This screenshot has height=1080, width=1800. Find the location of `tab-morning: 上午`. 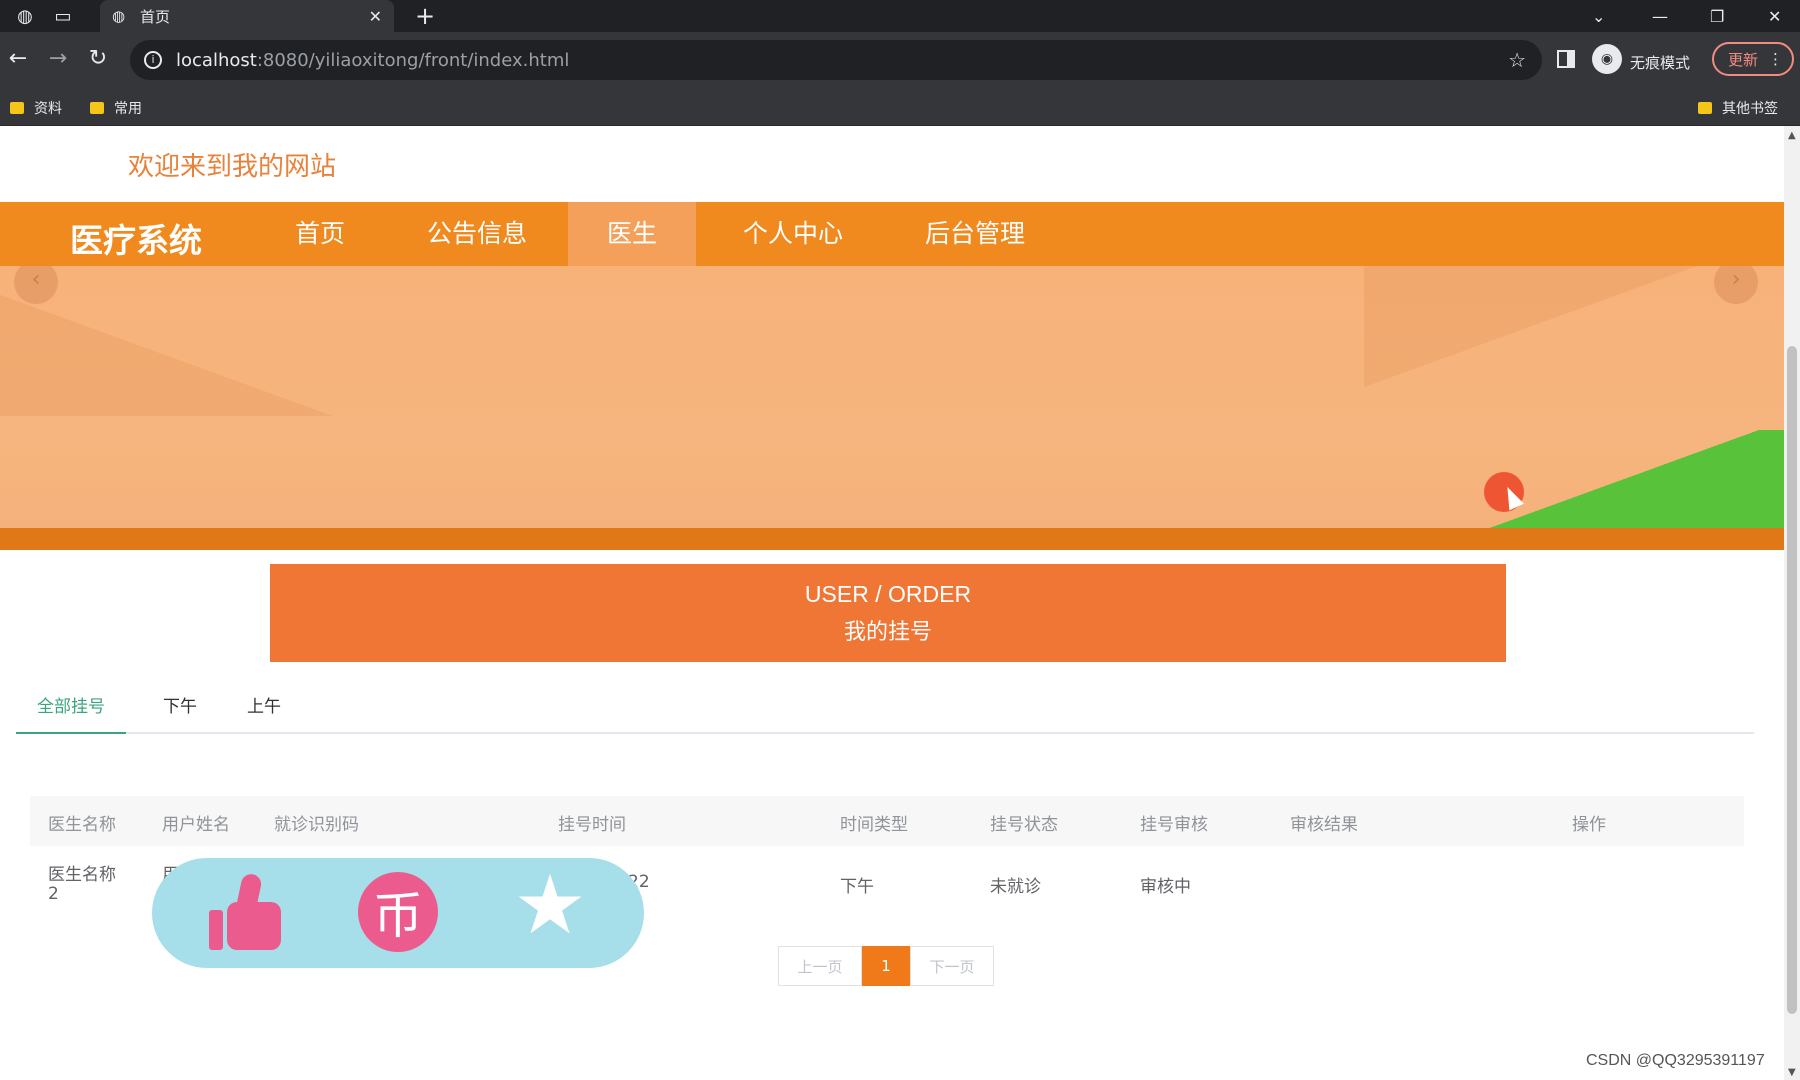

tab-morning: 上午 is located at coordinates (264, 708).